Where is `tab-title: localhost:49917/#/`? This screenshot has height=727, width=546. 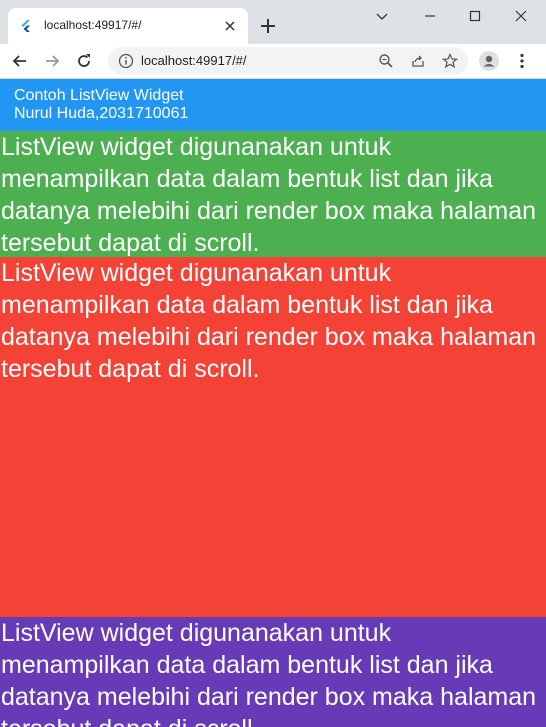
tab-title: localhost:49917/#/ is located at coordinates (93, 25).